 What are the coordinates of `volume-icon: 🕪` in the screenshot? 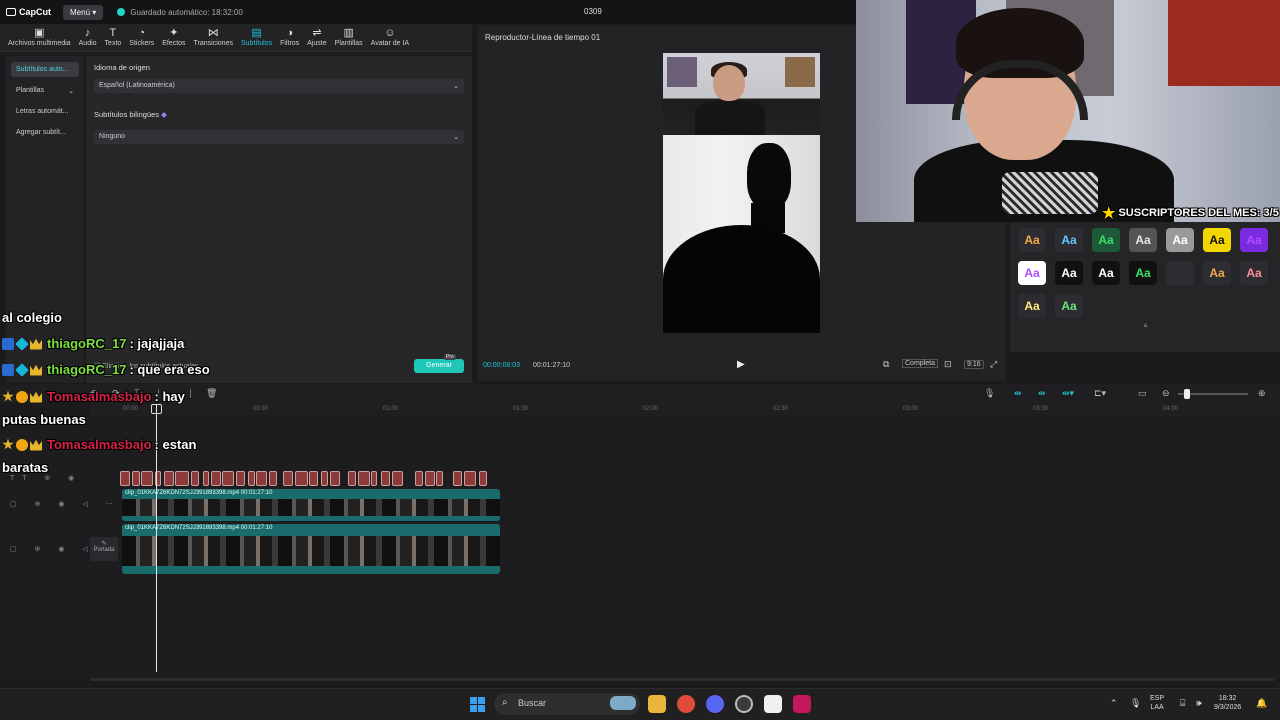 It's located at (1199, 703).